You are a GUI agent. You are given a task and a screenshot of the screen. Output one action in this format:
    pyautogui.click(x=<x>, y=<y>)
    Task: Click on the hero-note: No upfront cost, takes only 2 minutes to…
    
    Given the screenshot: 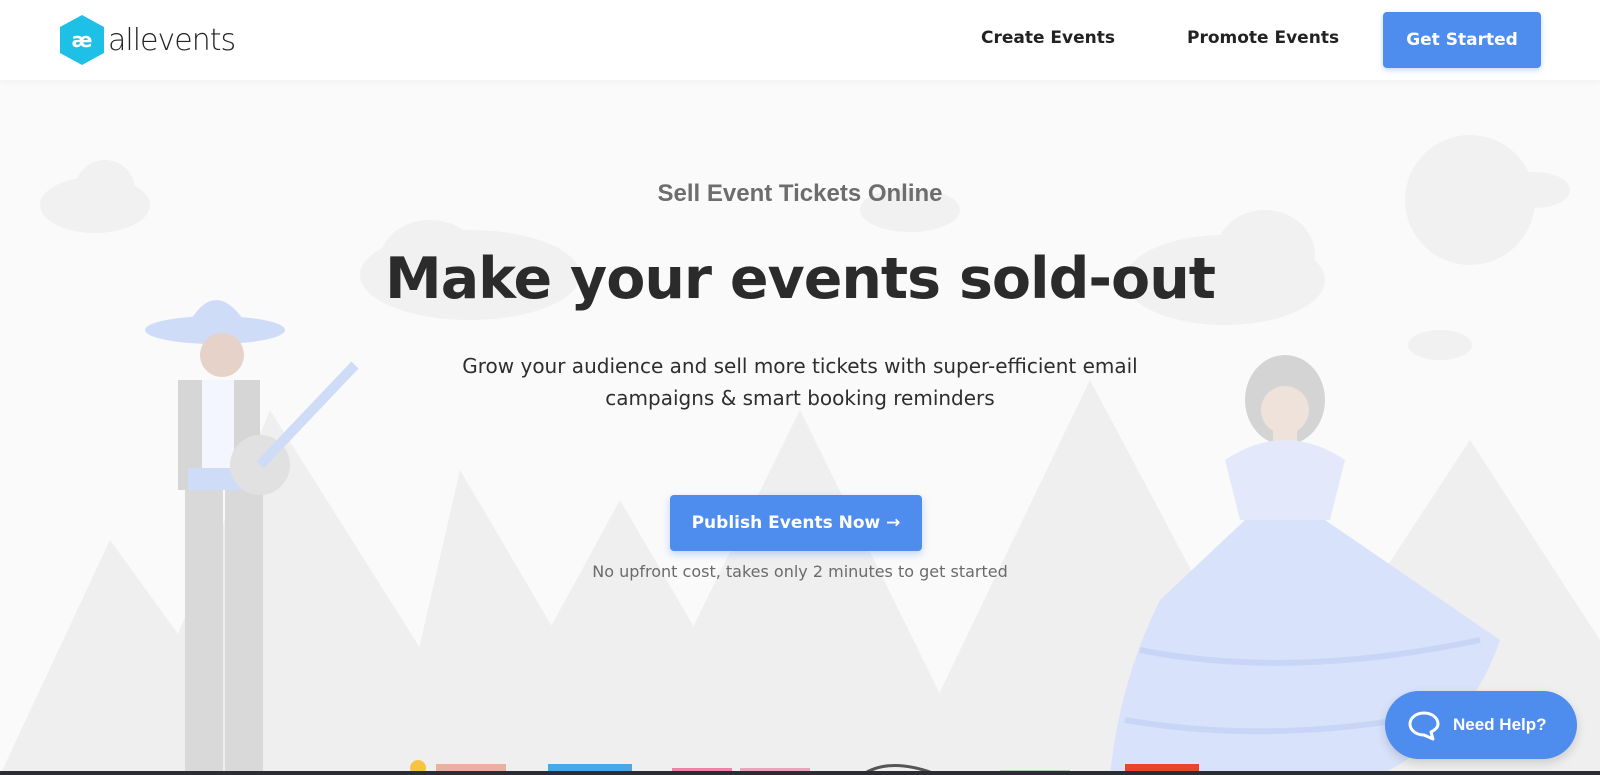 What is the action you would take?
    pyautogui.click(x=800, y=571)
    